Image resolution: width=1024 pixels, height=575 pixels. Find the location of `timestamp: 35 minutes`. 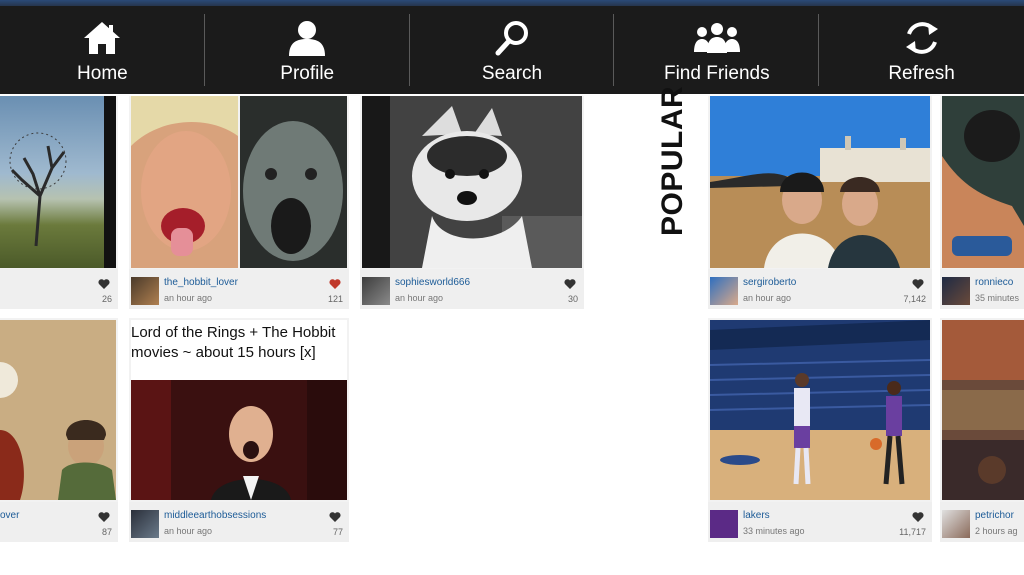

timestamp: 35 minutes is located at coordinates (997, 298).